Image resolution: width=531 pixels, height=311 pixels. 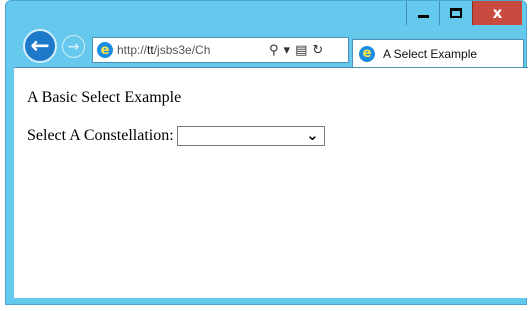 I want to click on back-button: ←, so click(x=40, y=46).